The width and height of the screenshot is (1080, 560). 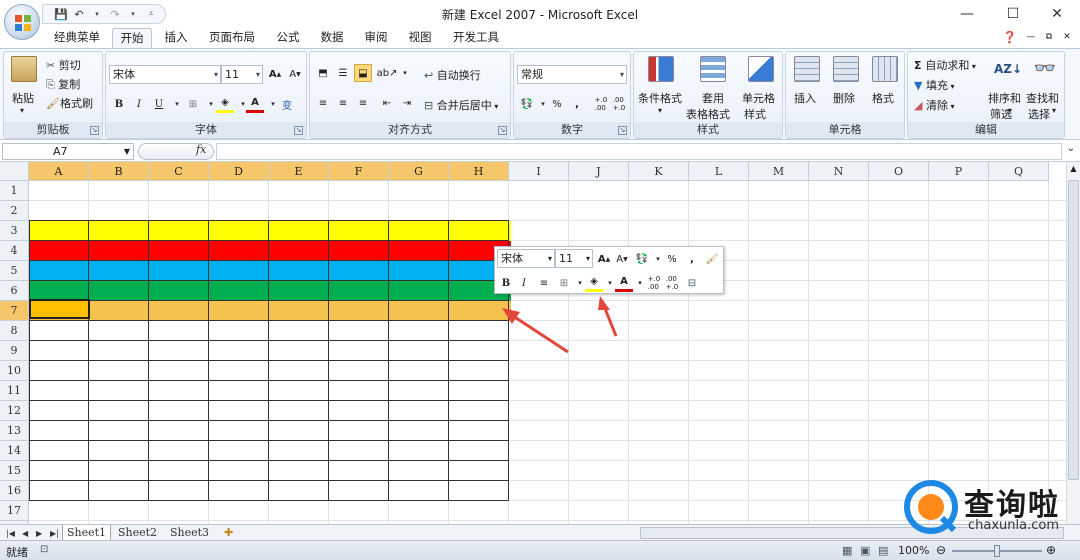 I want to click on name-box: A7 ▼, so click(x=68, y=151).